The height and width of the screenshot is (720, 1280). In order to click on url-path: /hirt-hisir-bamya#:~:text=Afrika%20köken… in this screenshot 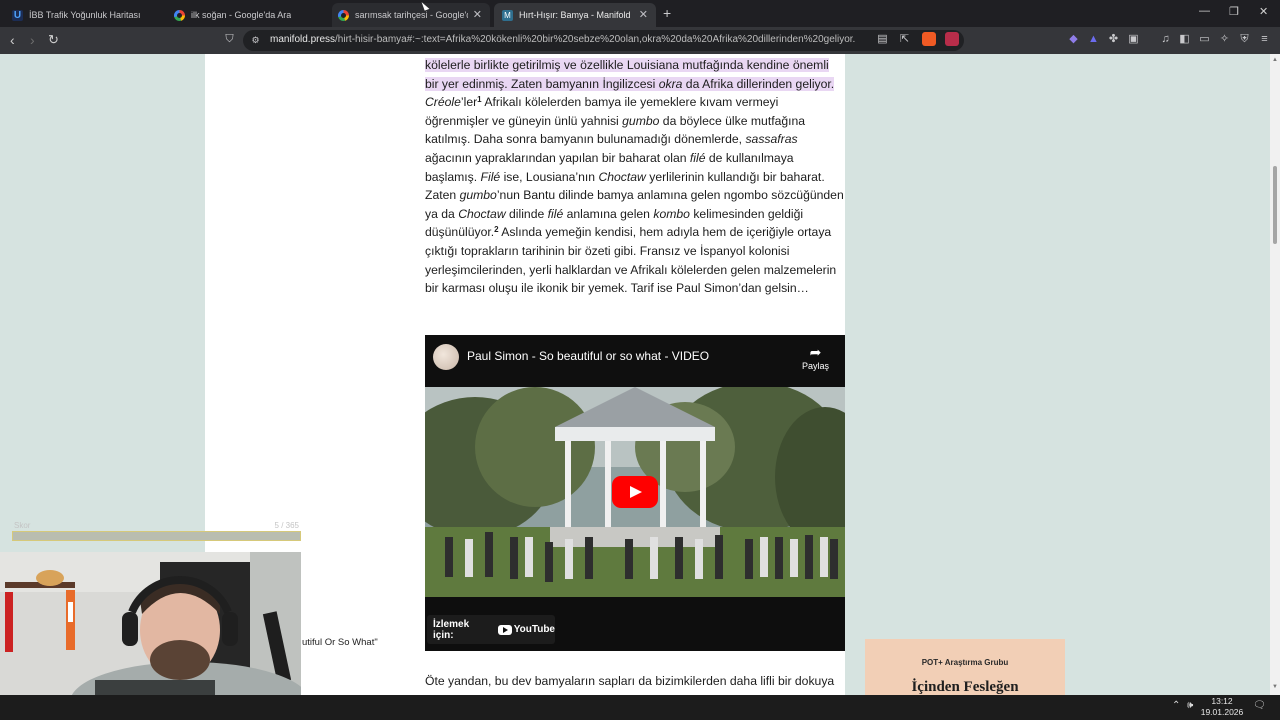, I will do `click(595, 39)`.